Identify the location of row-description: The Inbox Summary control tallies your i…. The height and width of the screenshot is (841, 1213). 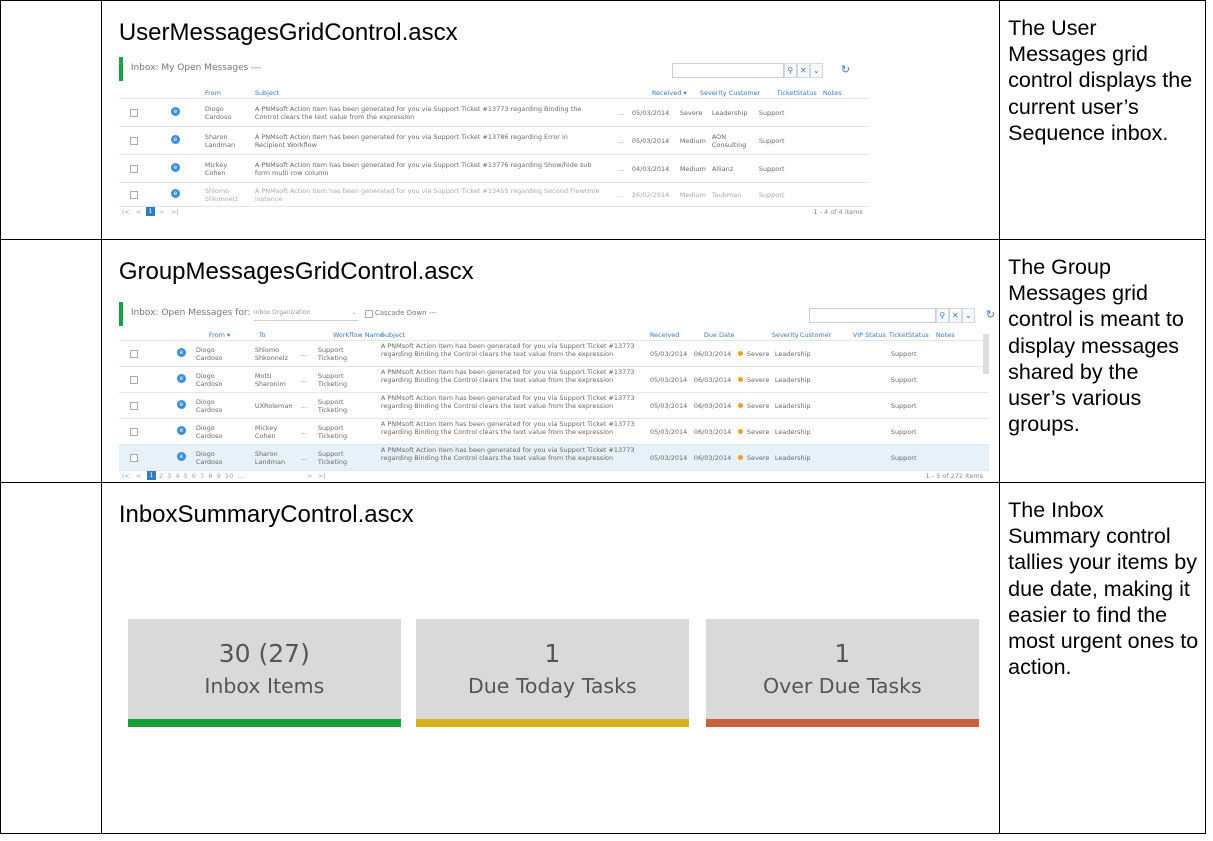
(1103, 589).